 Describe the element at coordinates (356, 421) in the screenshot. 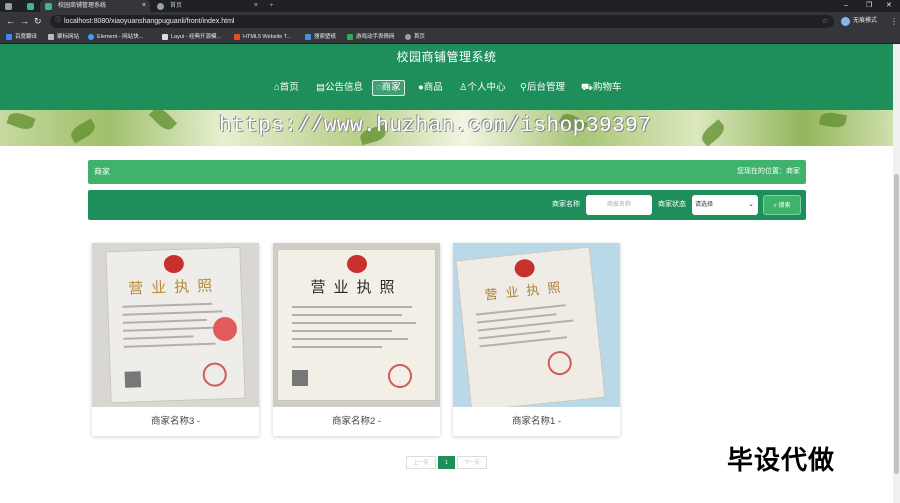

I see `merchant-name: 商家名称2 -` at that location.